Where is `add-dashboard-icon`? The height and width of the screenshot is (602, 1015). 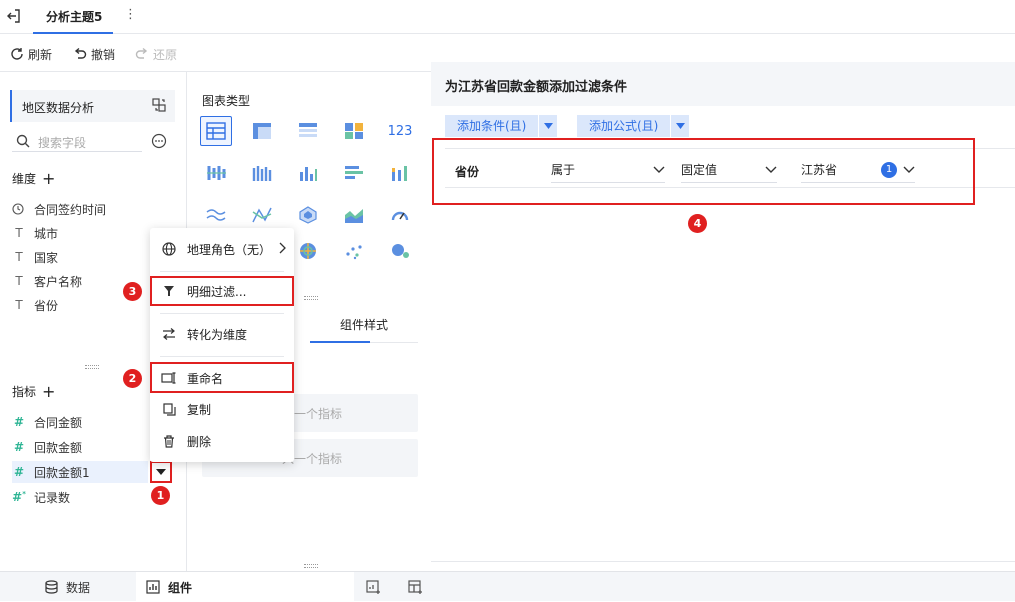
add-dashboard-icon is located at coordinates (416, 587).